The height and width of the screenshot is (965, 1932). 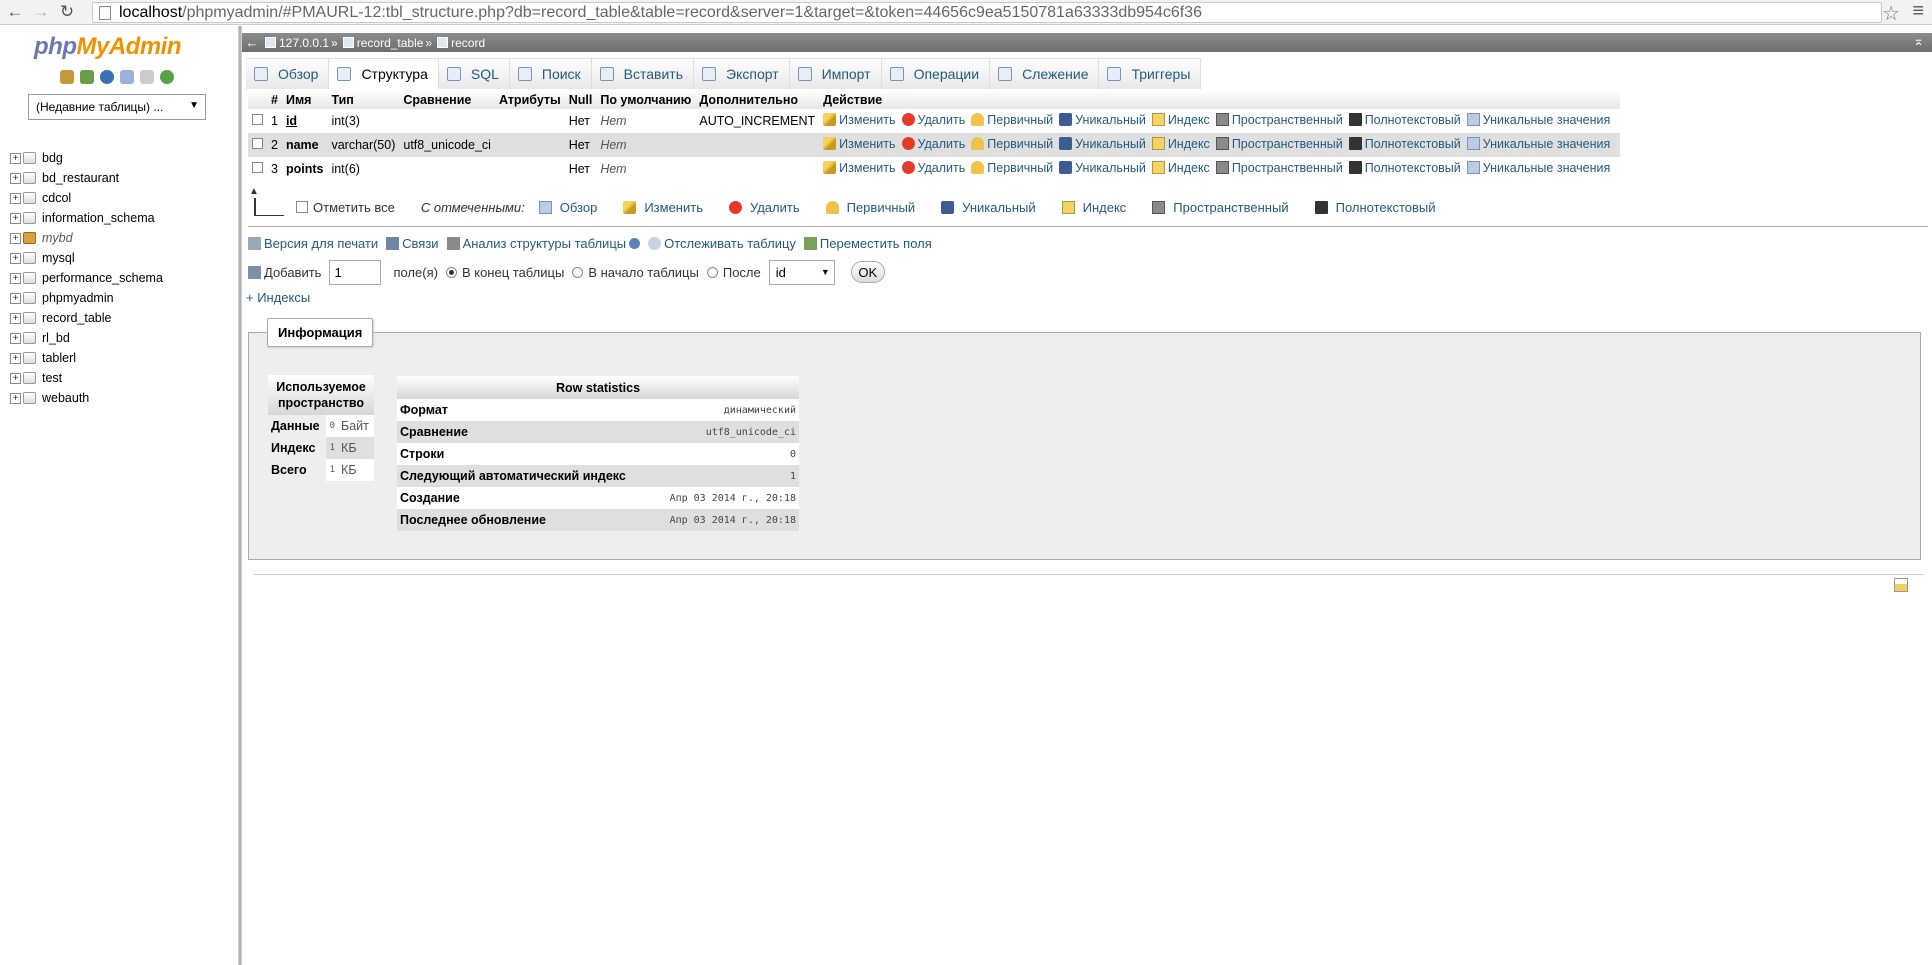 I want to click on breadcrumb-table: record, so click(x=459, y=43).